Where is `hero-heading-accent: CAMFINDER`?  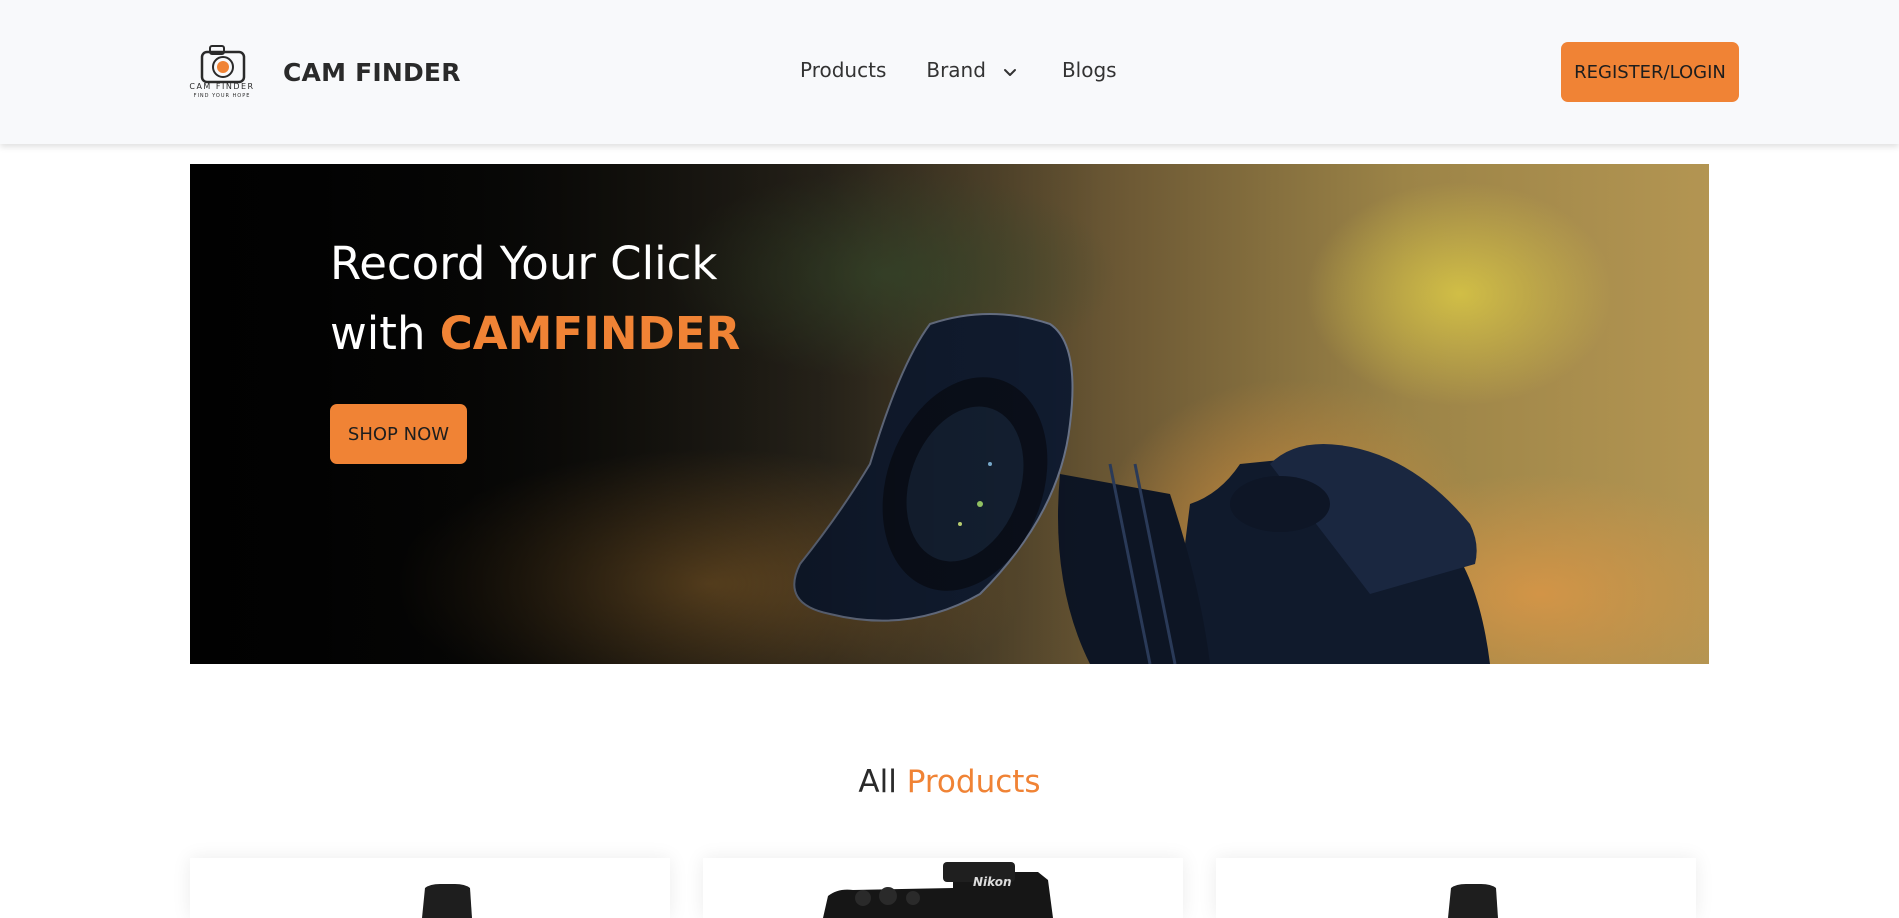
hero-heading-accent: CAMFINDER is located at coordinates (590, 333).